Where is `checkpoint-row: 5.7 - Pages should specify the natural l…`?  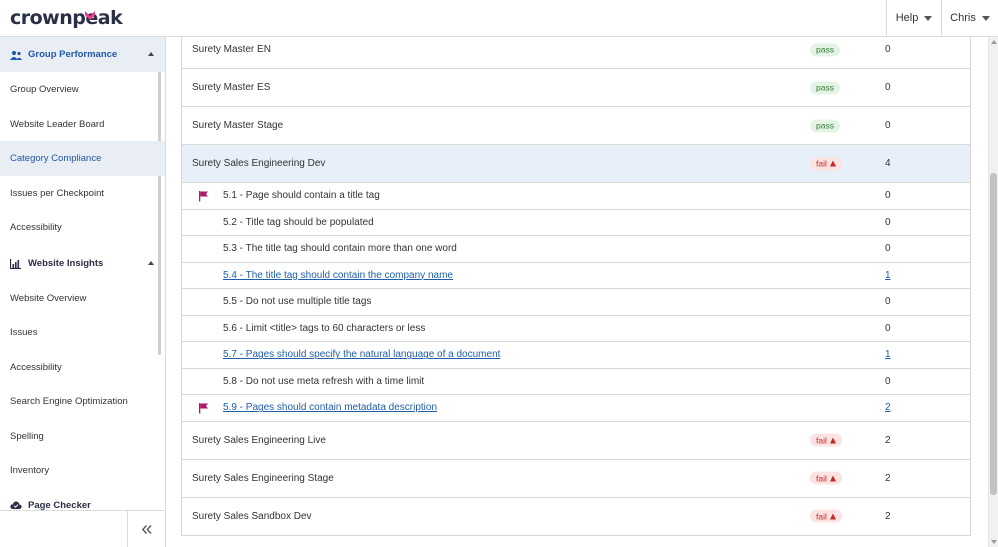
checkpoint-row: 5.7 - Pages should specify the natural l… is located at coordinates (576, 355).